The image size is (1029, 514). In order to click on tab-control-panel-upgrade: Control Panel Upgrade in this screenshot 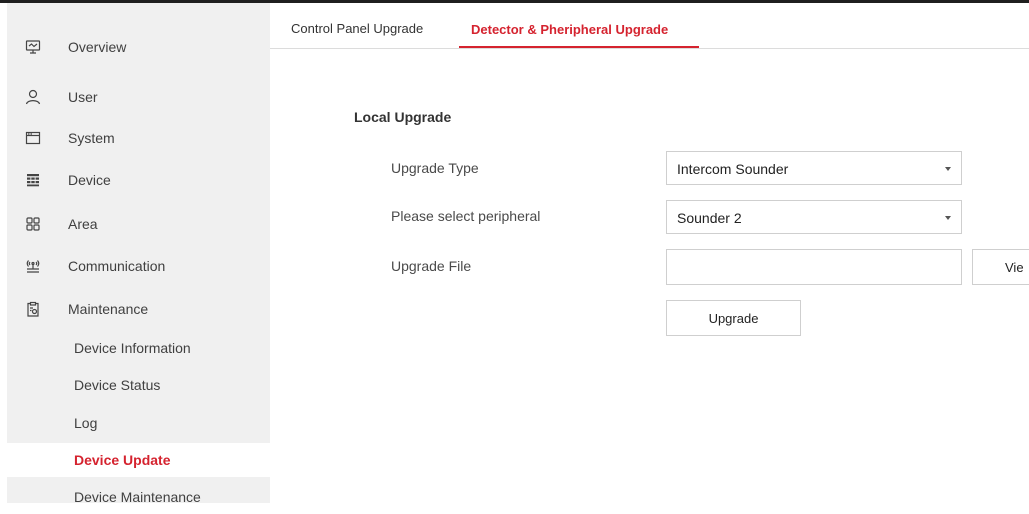, I will do `click(357, 28)`.